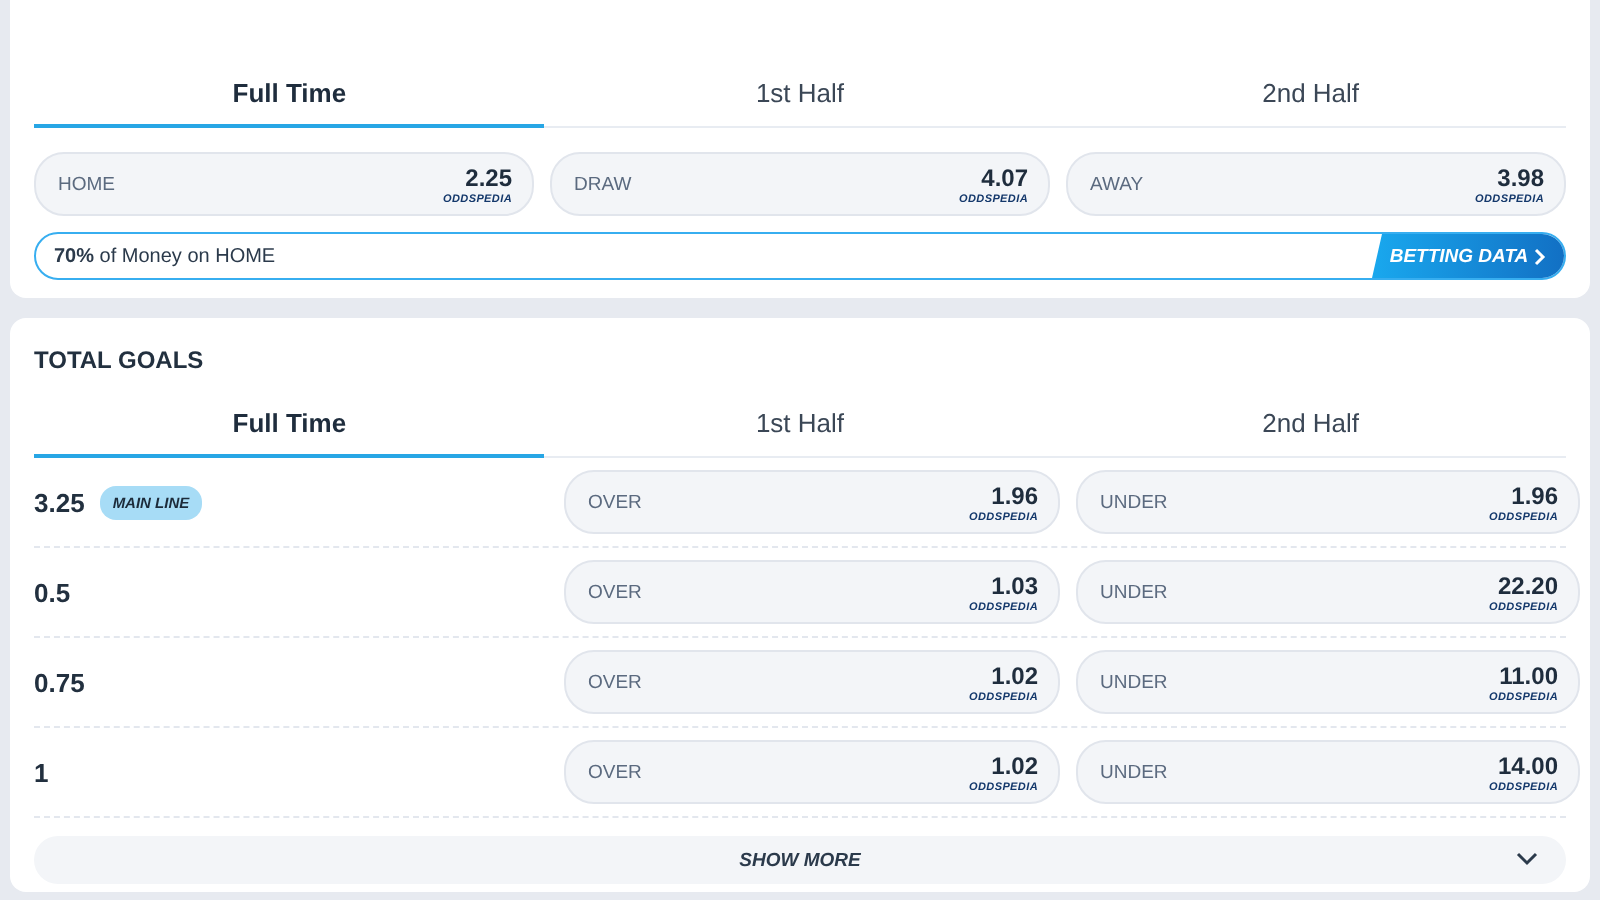  What do you see at coordinates (120, 361) in the screenshot?
I see `section-title: TOTAL GOALS` at bounding box center [120, 361].